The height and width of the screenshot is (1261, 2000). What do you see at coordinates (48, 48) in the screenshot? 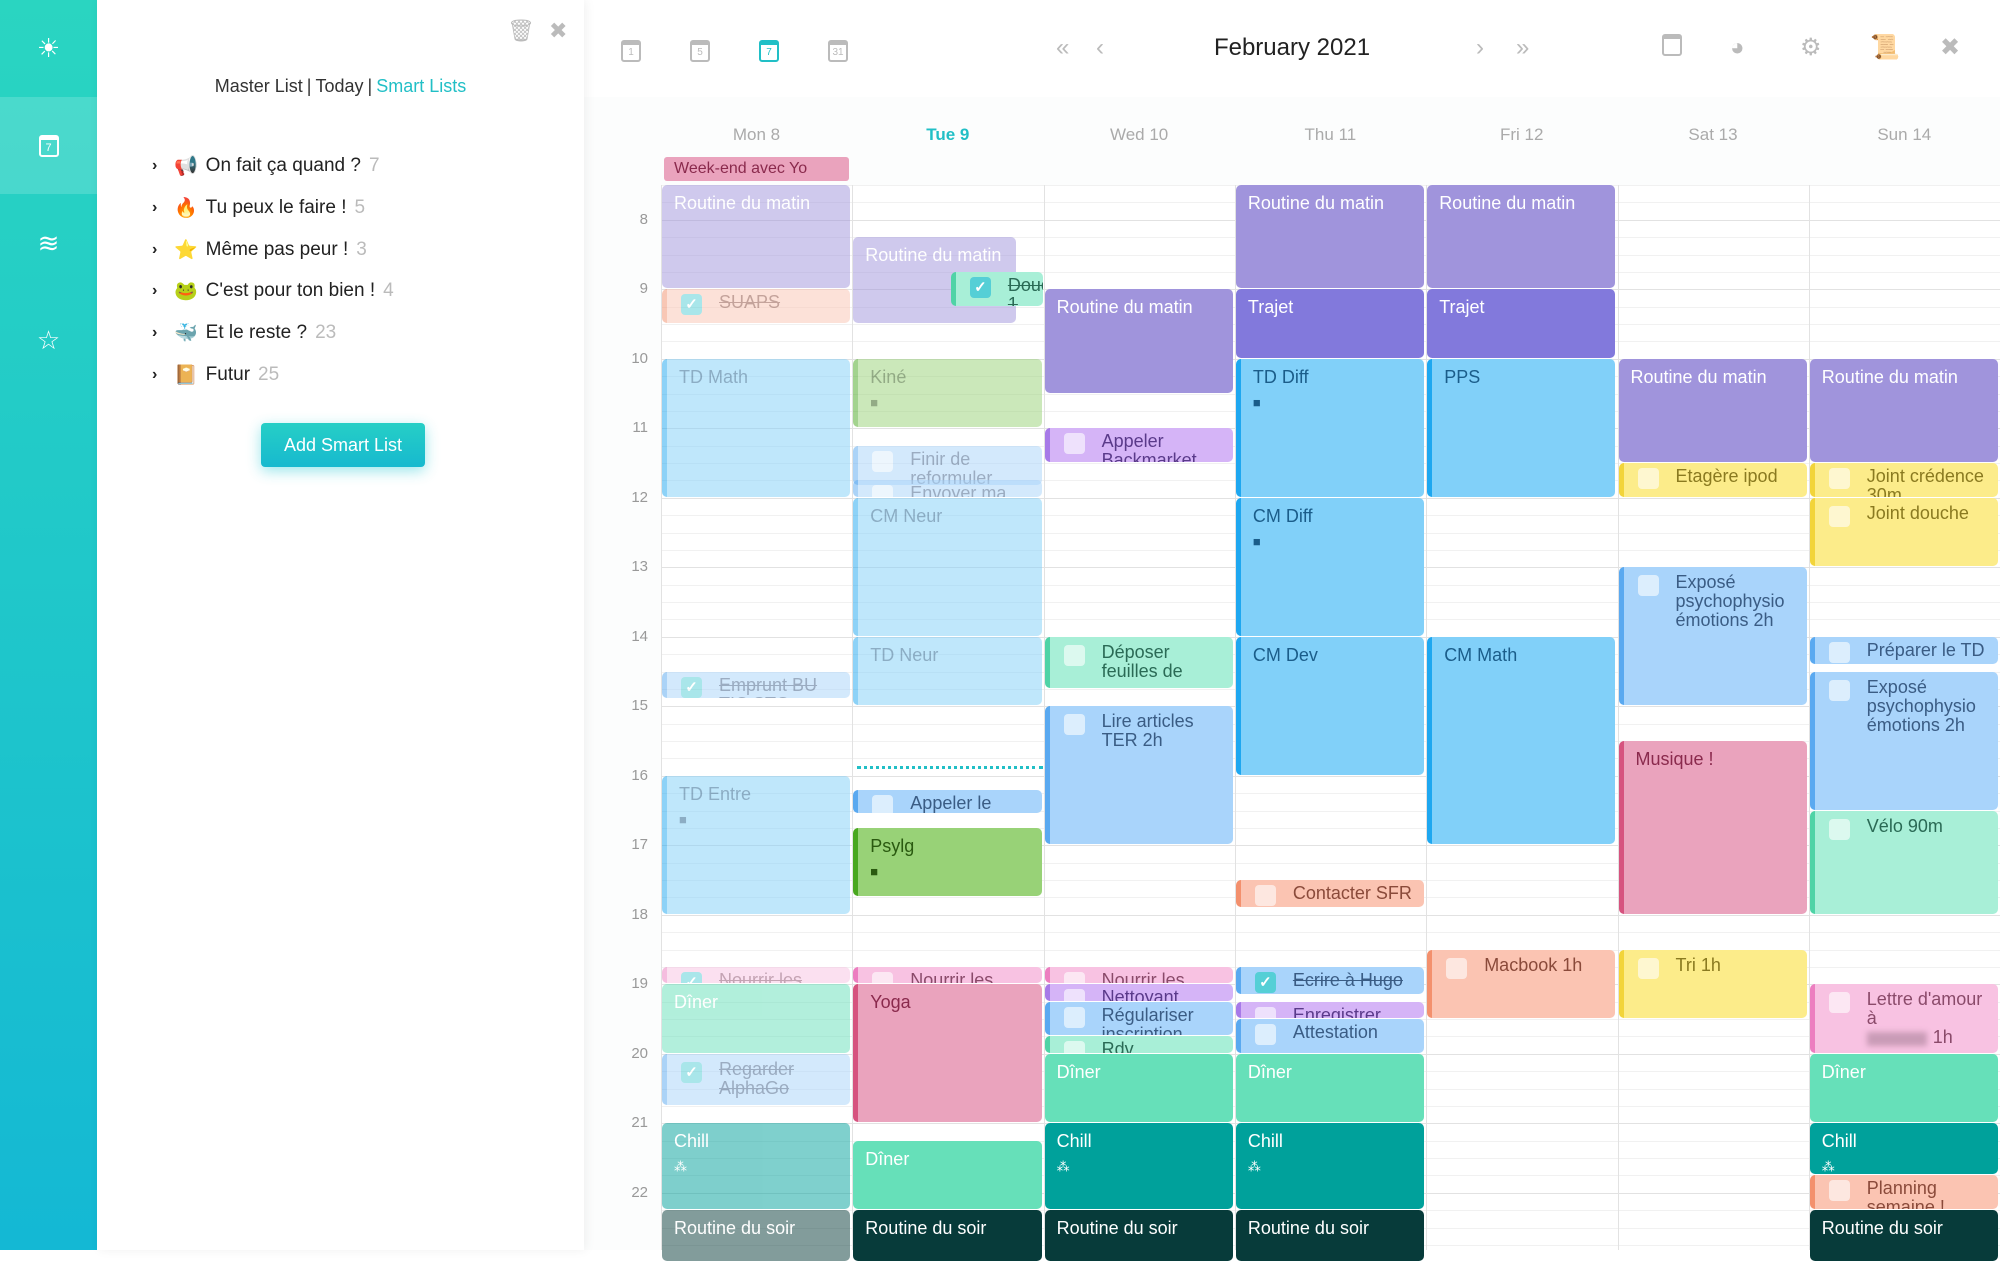
I see `rail-item-sun: ☀` at bounding box center [48, 48].